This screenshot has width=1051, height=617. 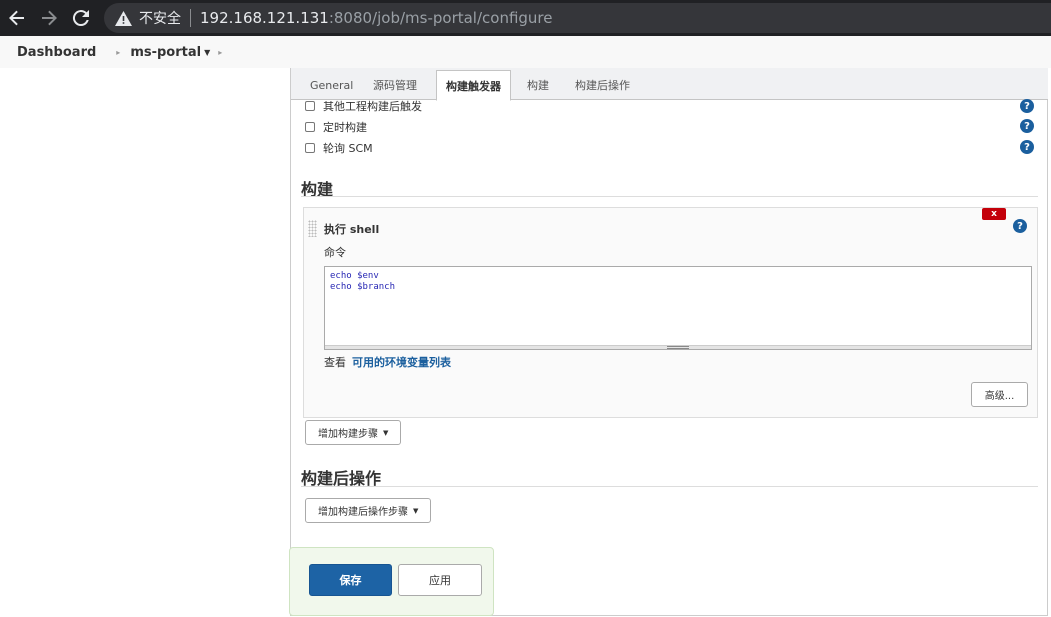 I want to click on command-label: 命令, so click(x=335, y=252).